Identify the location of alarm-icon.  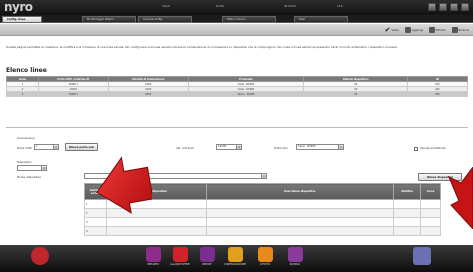
(40, 256).